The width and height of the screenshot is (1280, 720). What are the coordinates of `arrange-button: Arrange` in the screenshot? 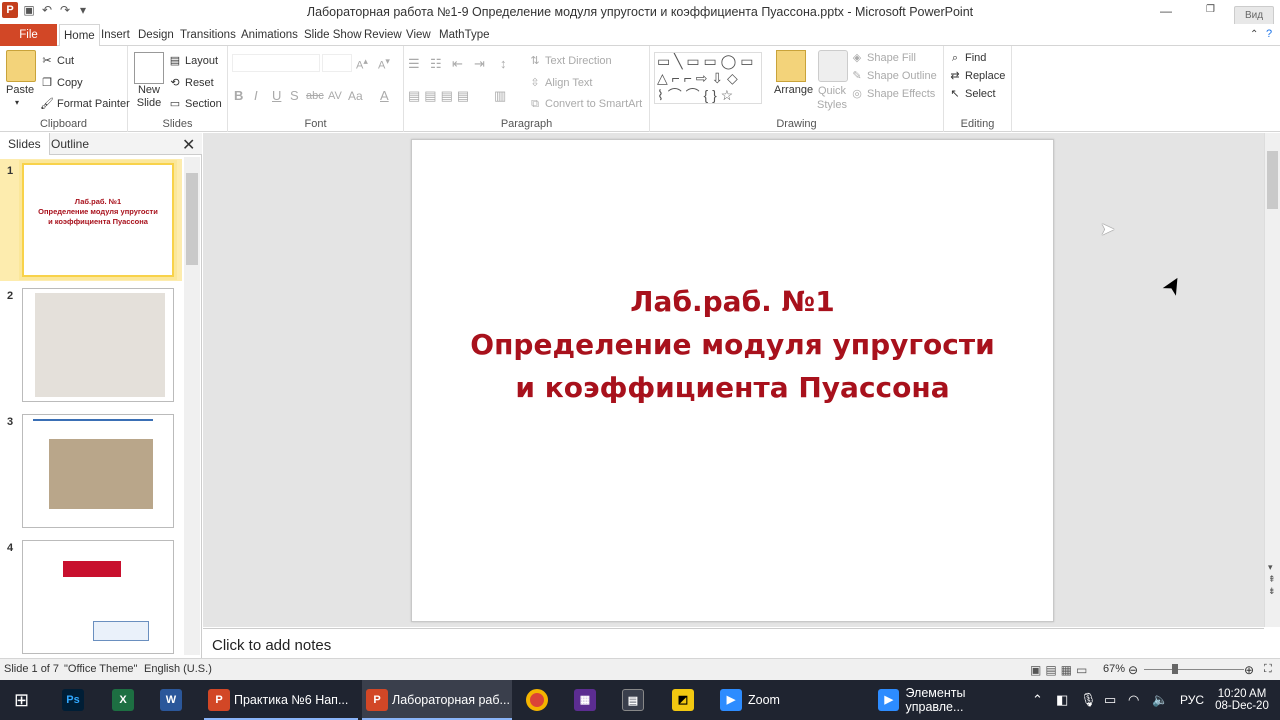 It's located at (793, 90).